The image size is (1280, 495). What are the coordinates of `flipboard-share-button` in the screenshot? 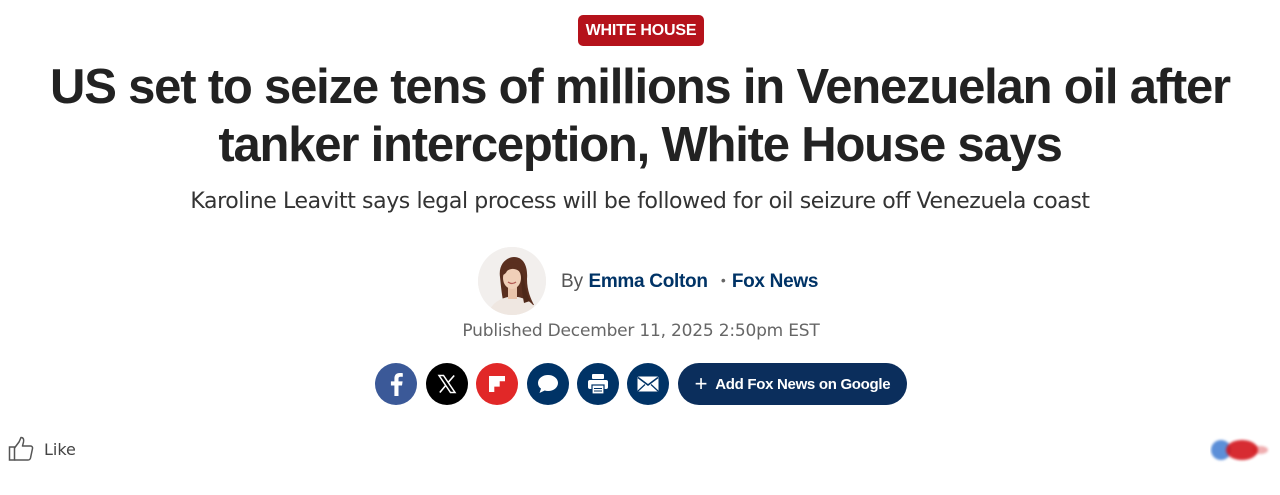 It's located at (497, 384).